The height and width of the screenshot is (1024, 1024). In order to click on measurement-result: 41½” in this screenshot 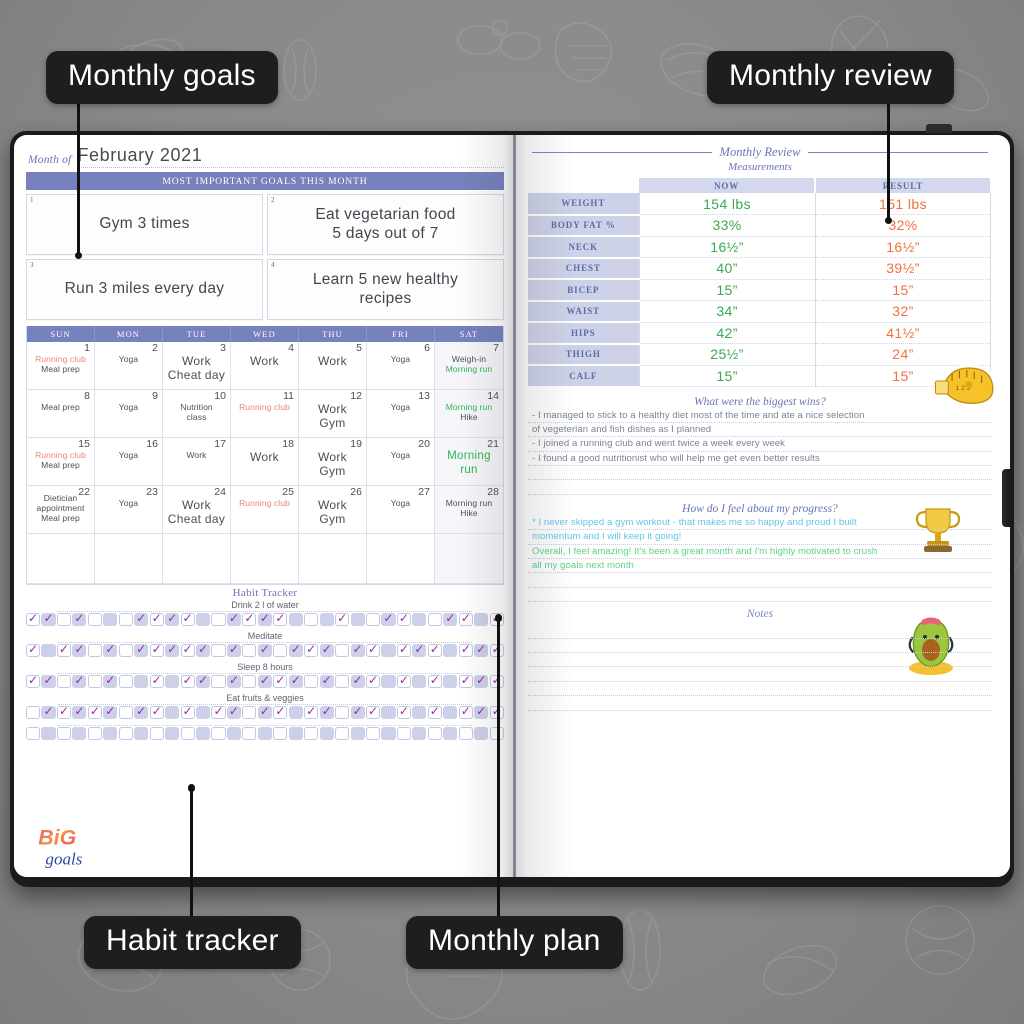, I will do `click(903, 333)`.